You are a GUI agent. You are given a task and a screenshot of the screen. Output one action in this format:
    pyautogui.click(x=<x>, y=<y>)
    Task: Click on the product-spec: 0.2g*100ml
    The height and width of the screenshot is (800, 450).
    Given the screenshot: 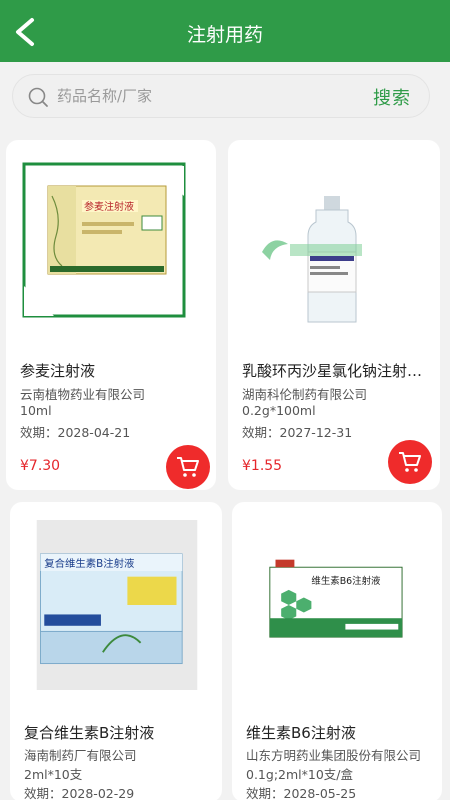 What is the action you would take?
    pyautogui.click(x=279, y=410)
    